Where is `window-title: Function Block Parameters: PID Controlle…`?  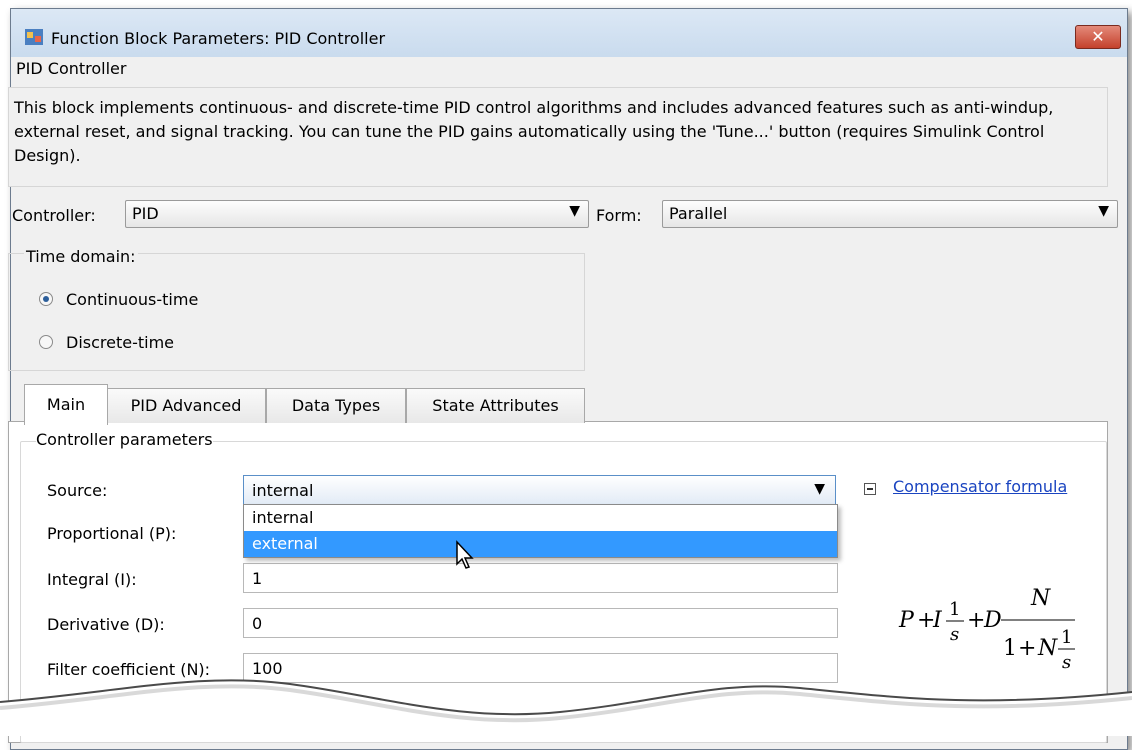
window-title: Function Block Parameters: PID Controlle… is located at coordinates (218, 38).